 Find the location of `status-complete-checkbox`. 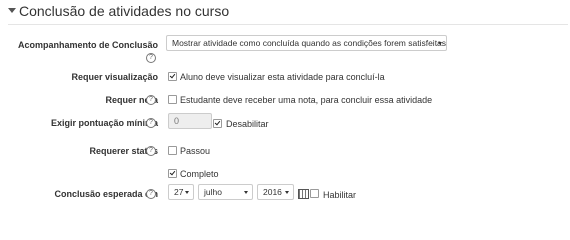

status-complete-checkbox is located at coordinates (172, 173).